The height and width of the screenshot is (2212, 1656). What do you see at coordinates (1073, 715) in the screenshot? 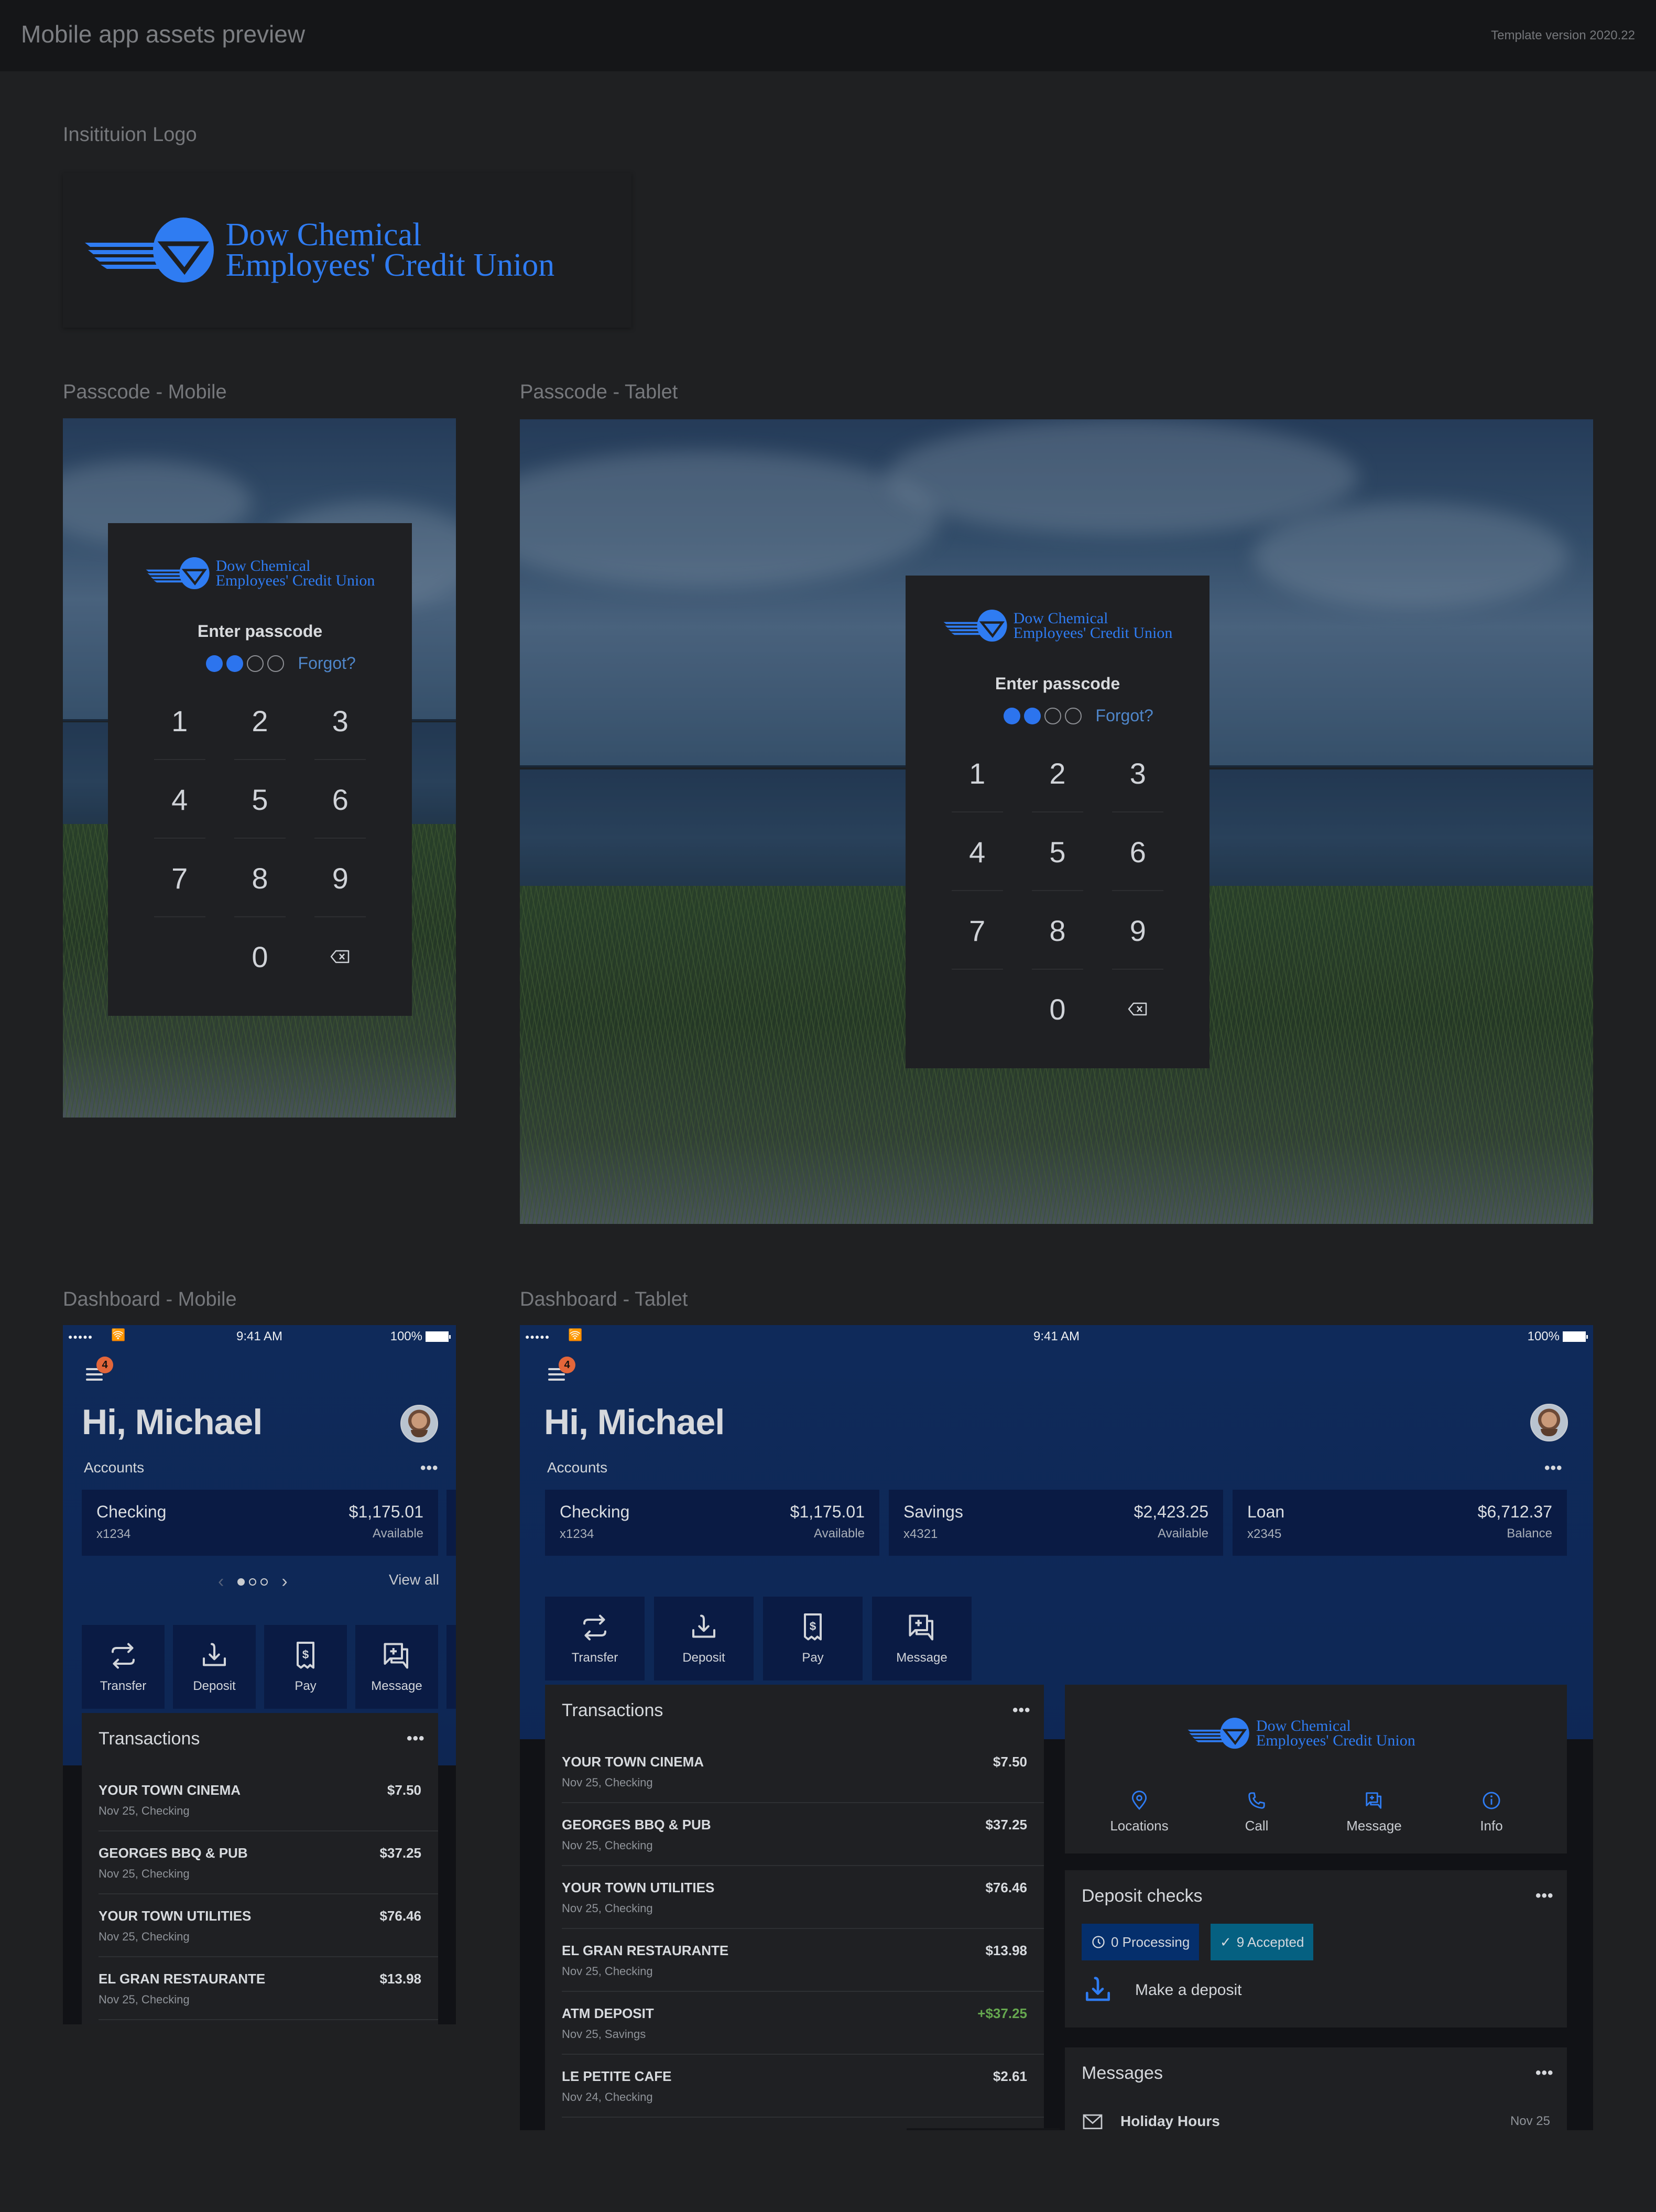
I see `passcode-dot` at bounding box center [1073, 715].